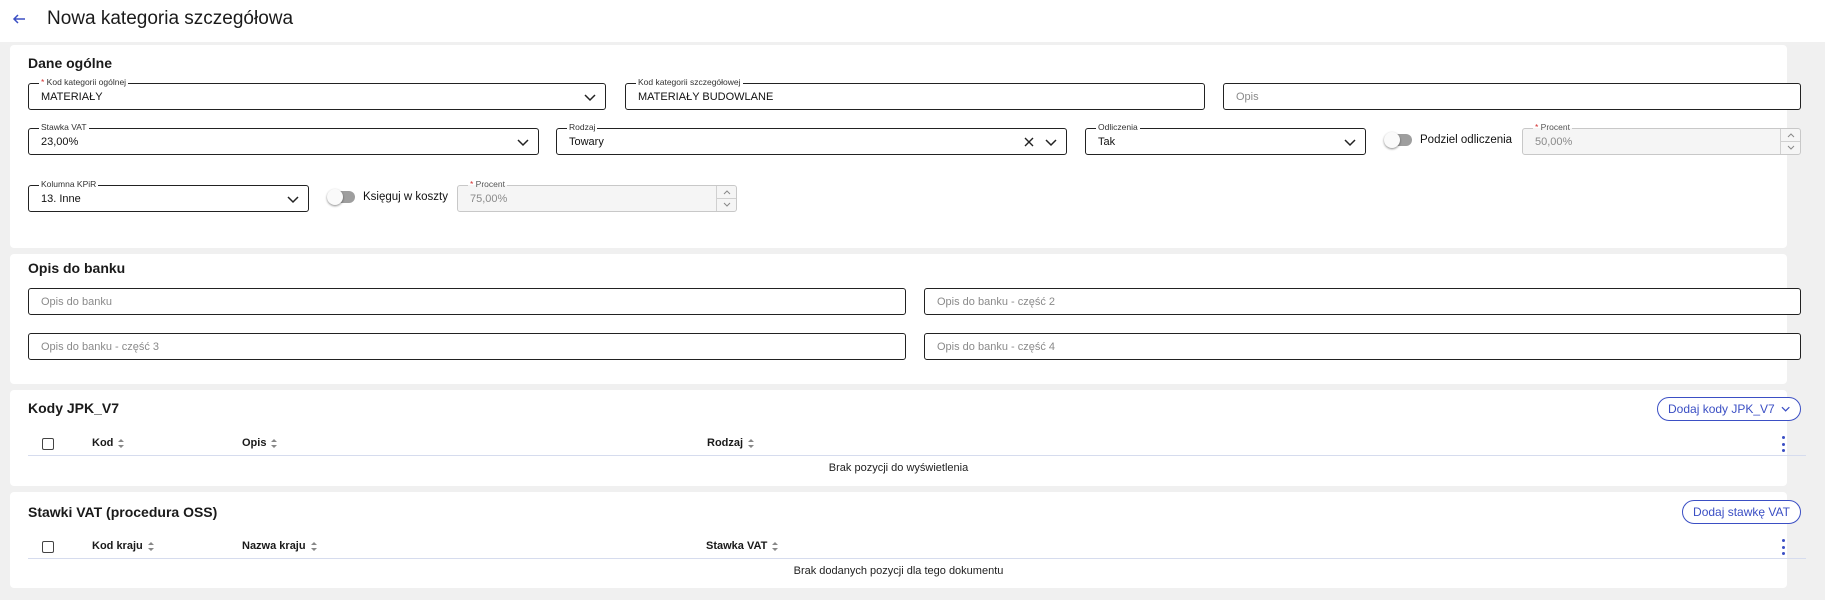  What do you see at coordinates (19, 19) in the screenshot?
I see `back-arrow-icon` at bounding box center [19, 19].